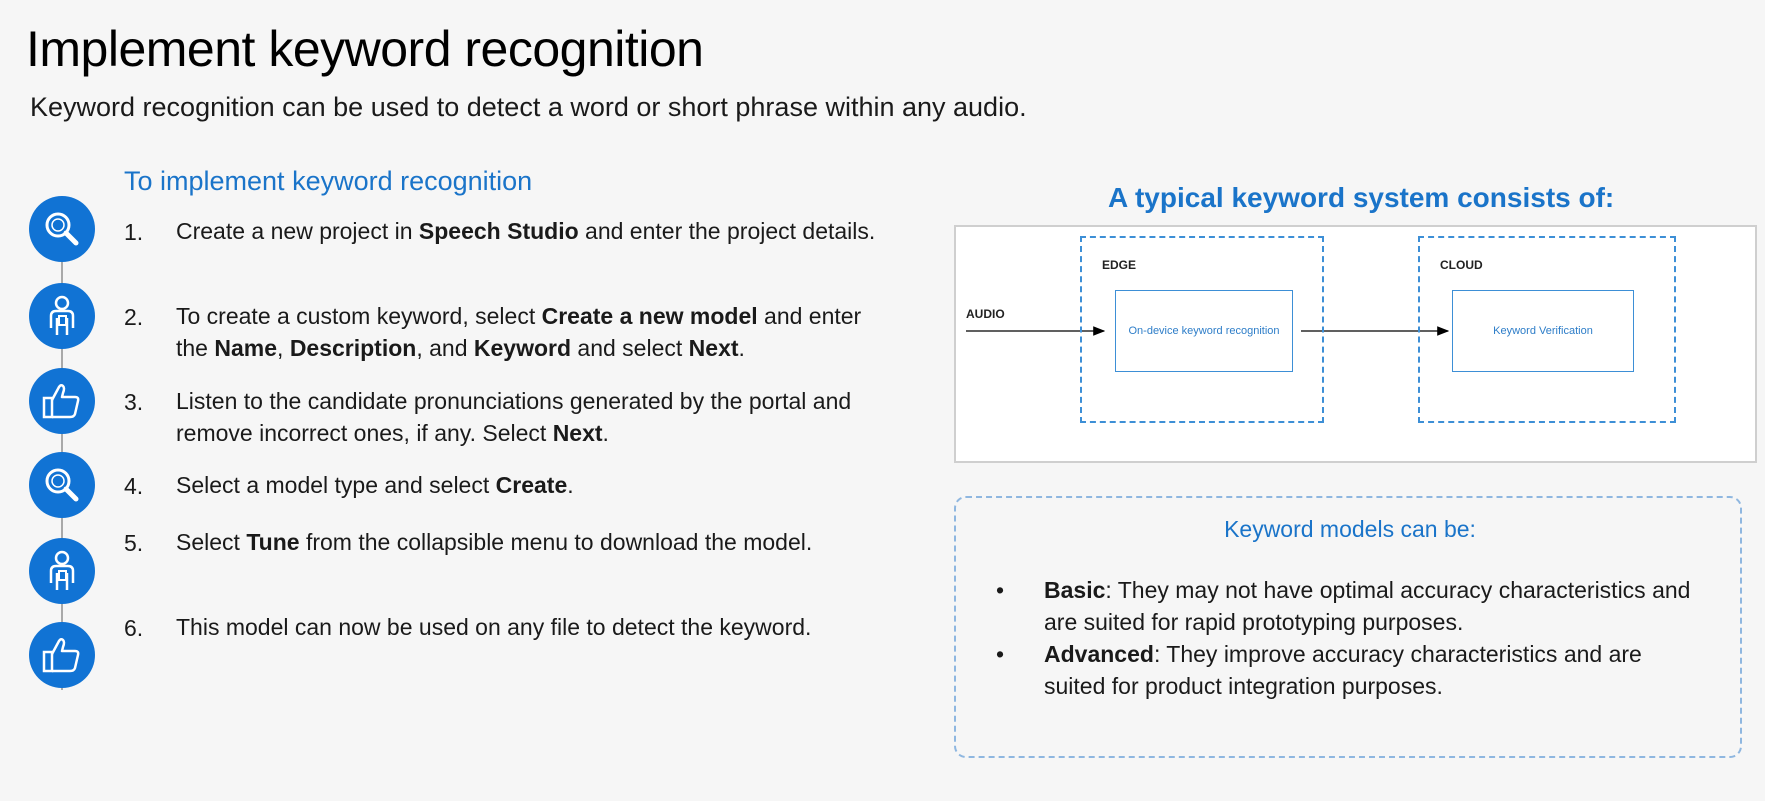  What do you see at coordinates (1350, 529) in the screenshot?
I see `models-heading: Keyword models can be:` at bounding box center [1350, 529].